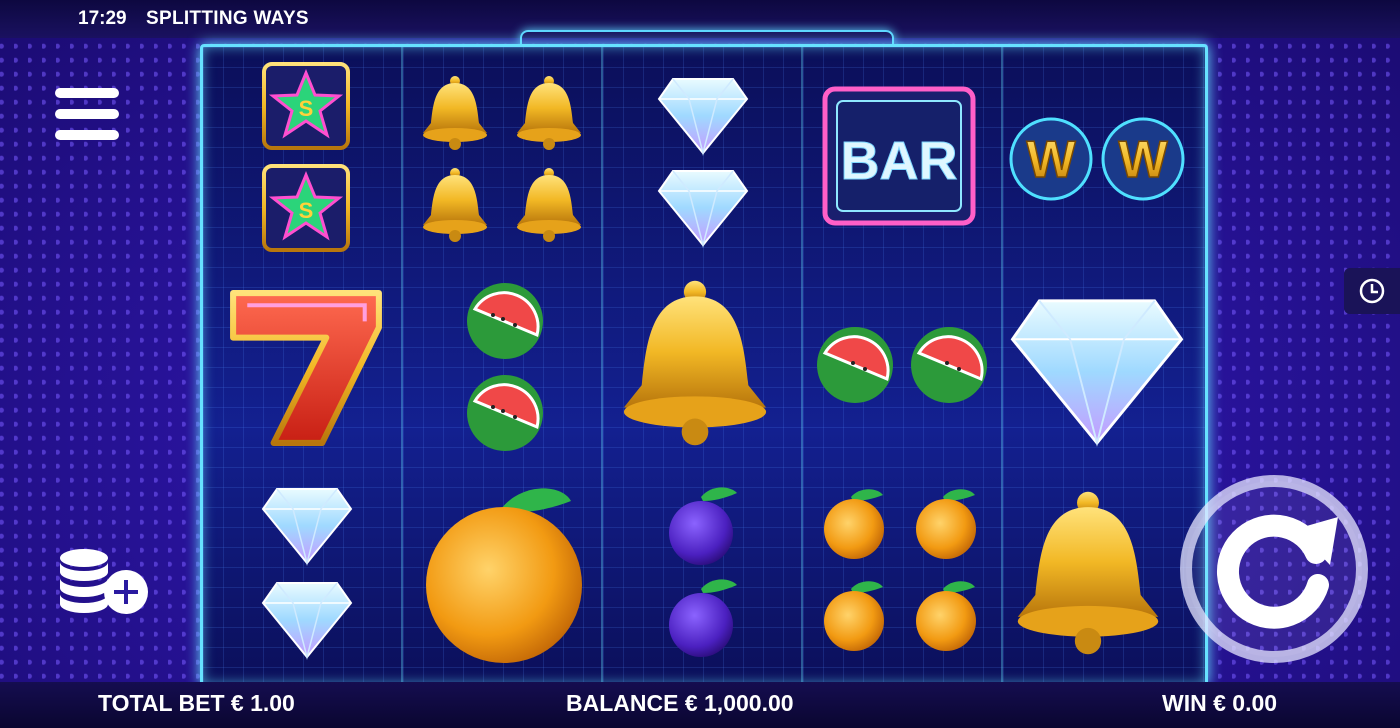 Image resolution: width=1400 pixels, height=728 pixels. I want to click on menu-button, so click(87, 117).